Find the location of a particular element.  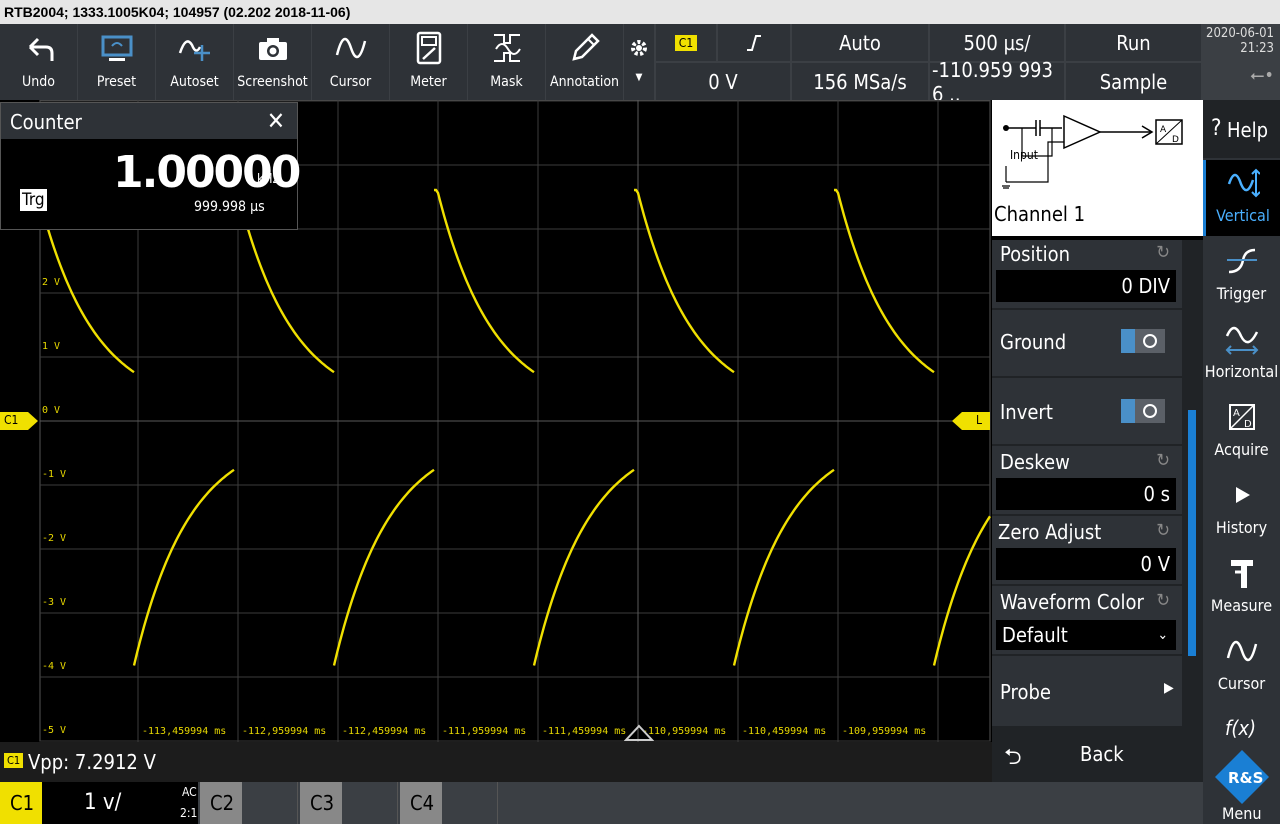

cursor-tool-button: Cursor is located at coordinates (350, 62).